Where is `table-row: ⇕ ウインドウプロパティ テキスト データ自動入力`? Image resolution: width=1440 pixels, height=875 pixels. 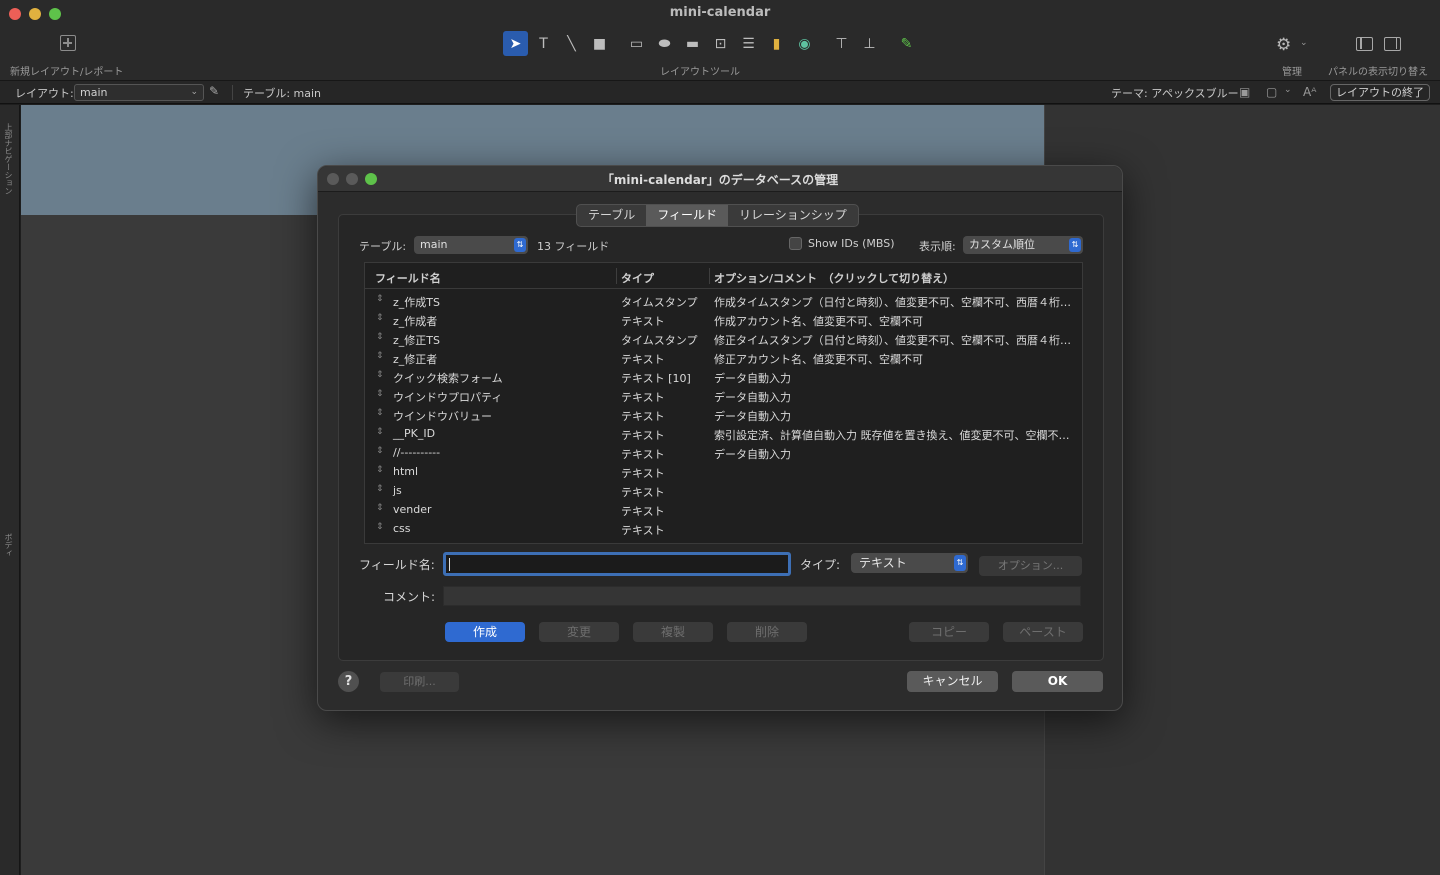
table-row: ⇕ ウインドウプロパティ テキスト データ自動入力 is located at coordinates (723, 395).